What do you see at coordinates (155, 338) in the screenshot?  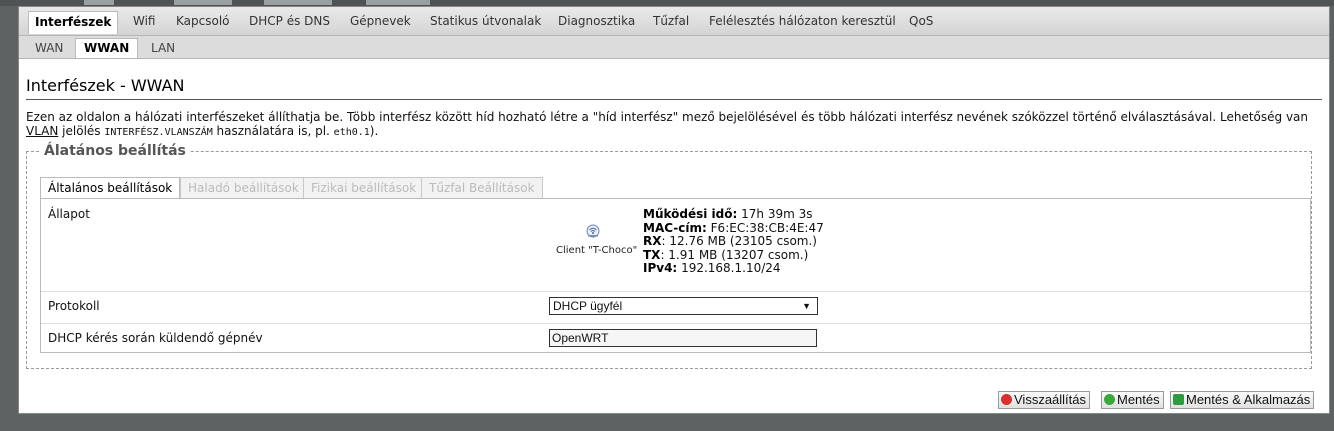 I see `hostname-label: DHCP kérés során küldendő gépnév` at bounding box center [155, 338].